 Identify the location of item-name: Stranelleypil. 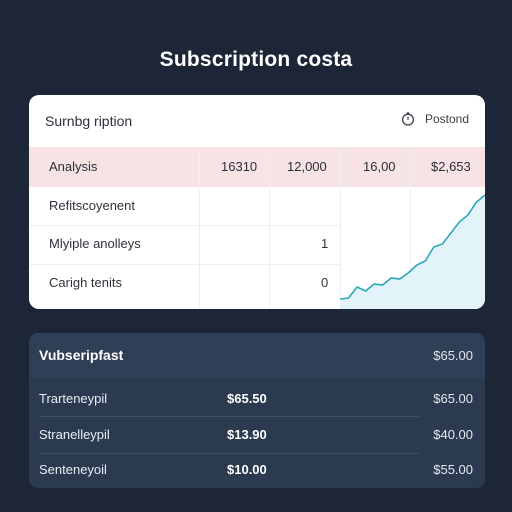
(74, 434).